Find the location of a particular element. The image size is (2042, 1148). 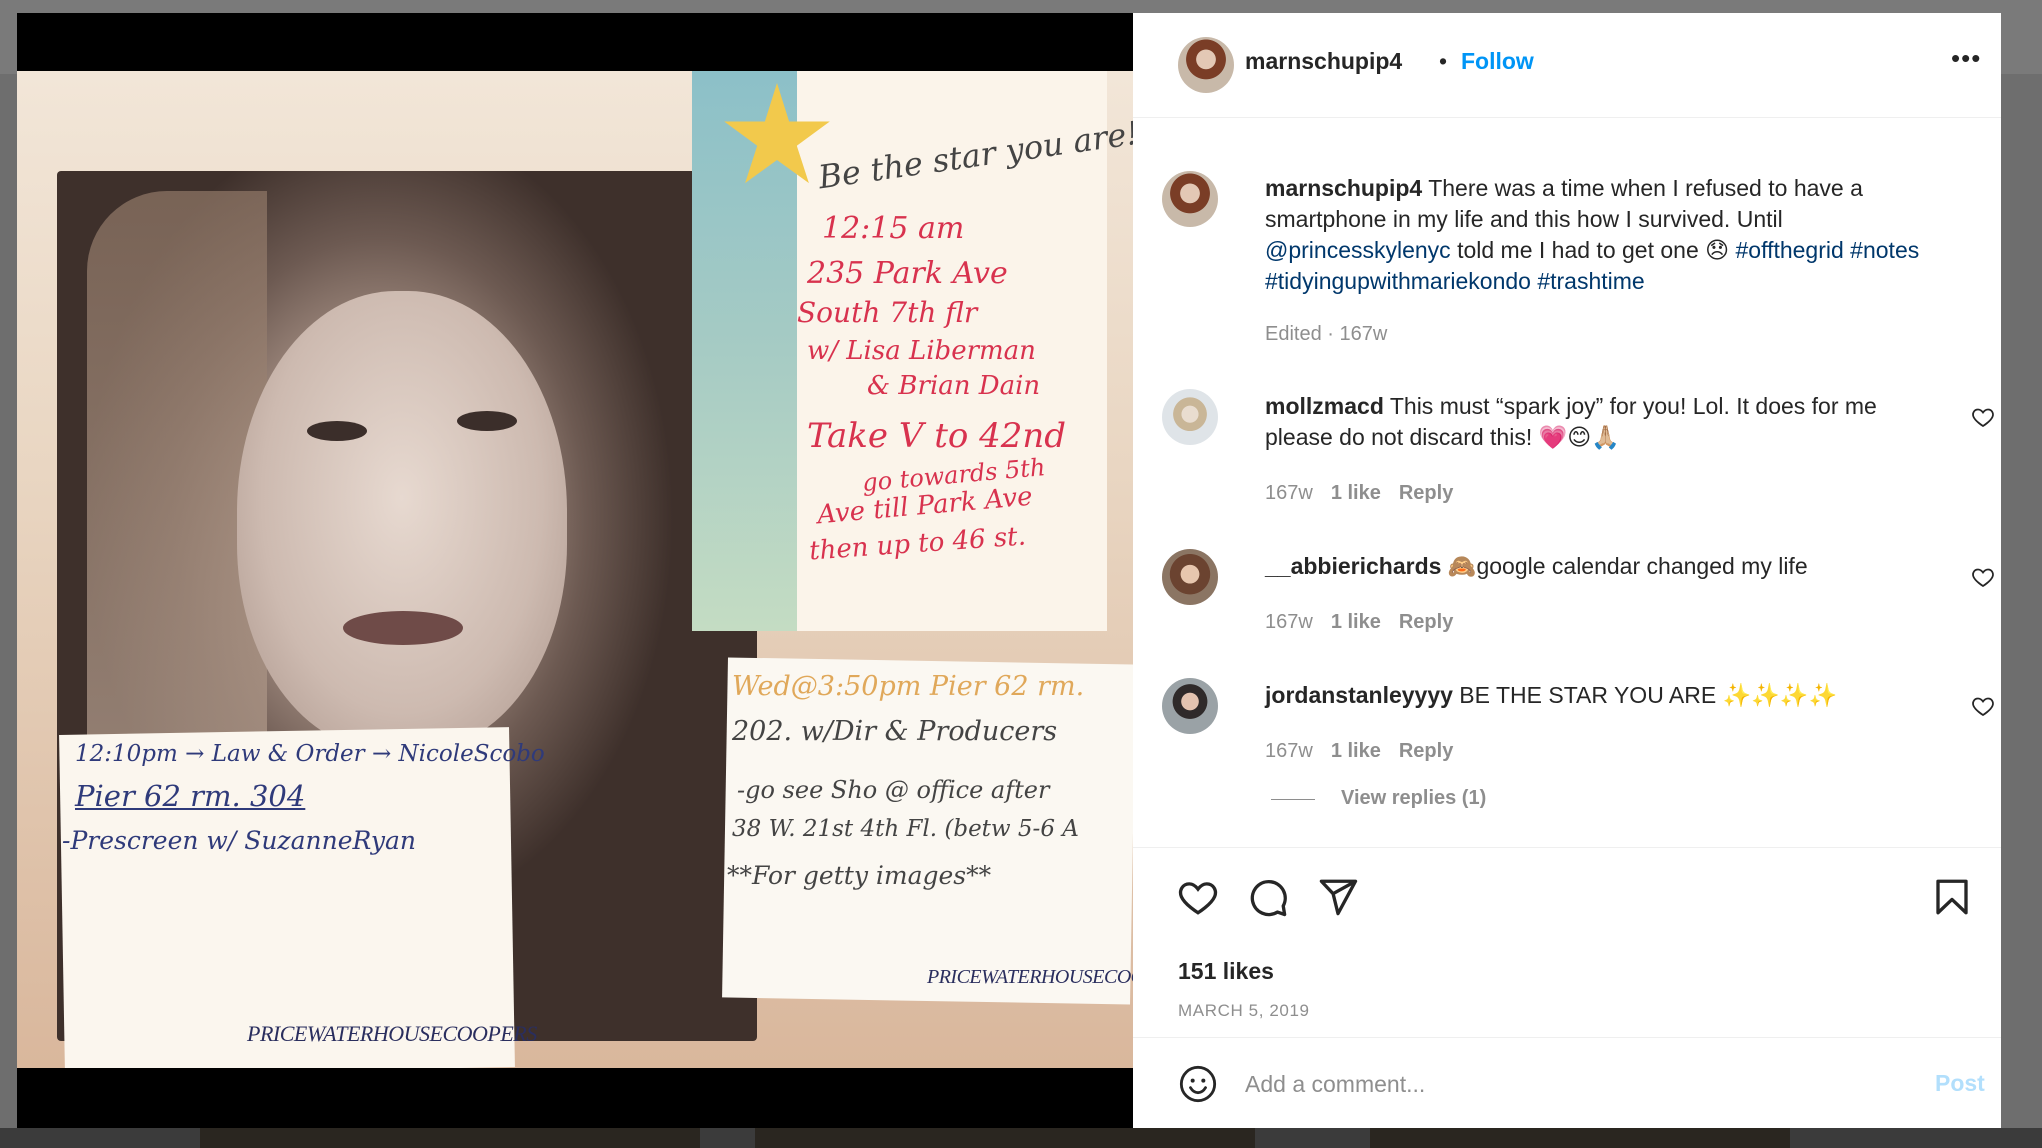

emoji-icon is located at coordinates (1198, 1084).